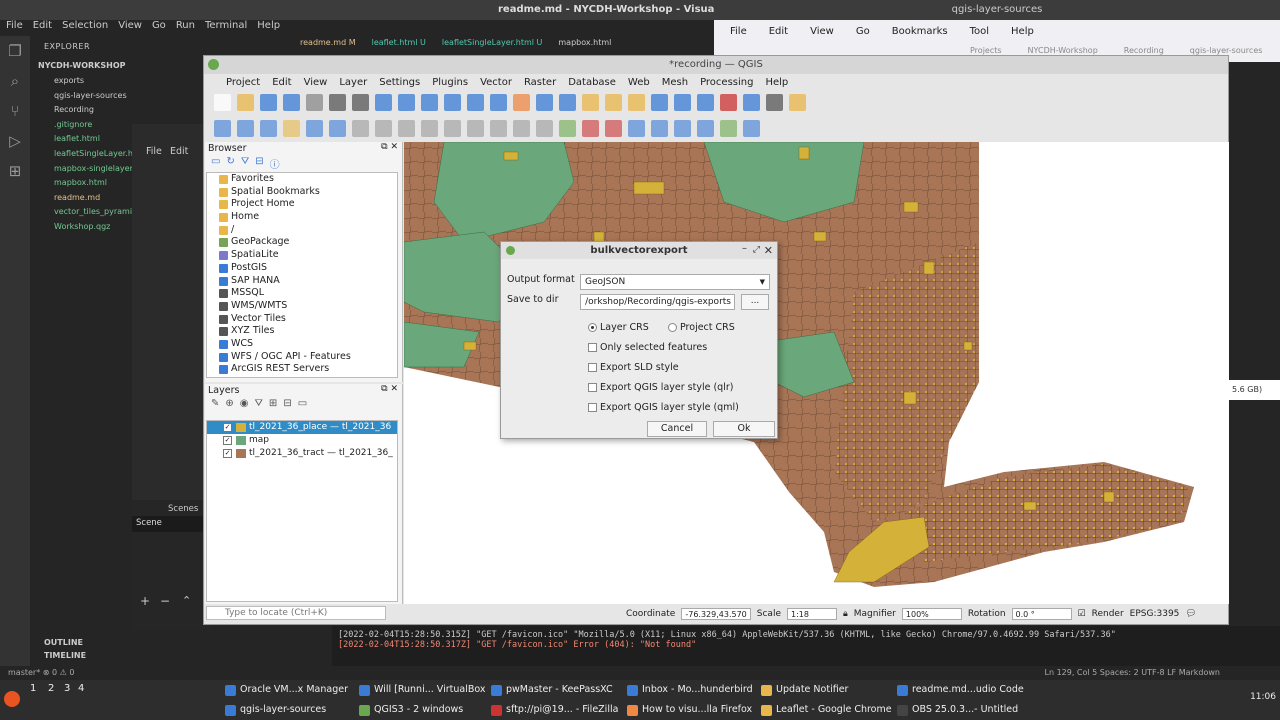 This screenshot has height=720, width=1280. Describe the element at coordinates (33, 688) in the screenshot. I see `workspace-1: 1` at that location.